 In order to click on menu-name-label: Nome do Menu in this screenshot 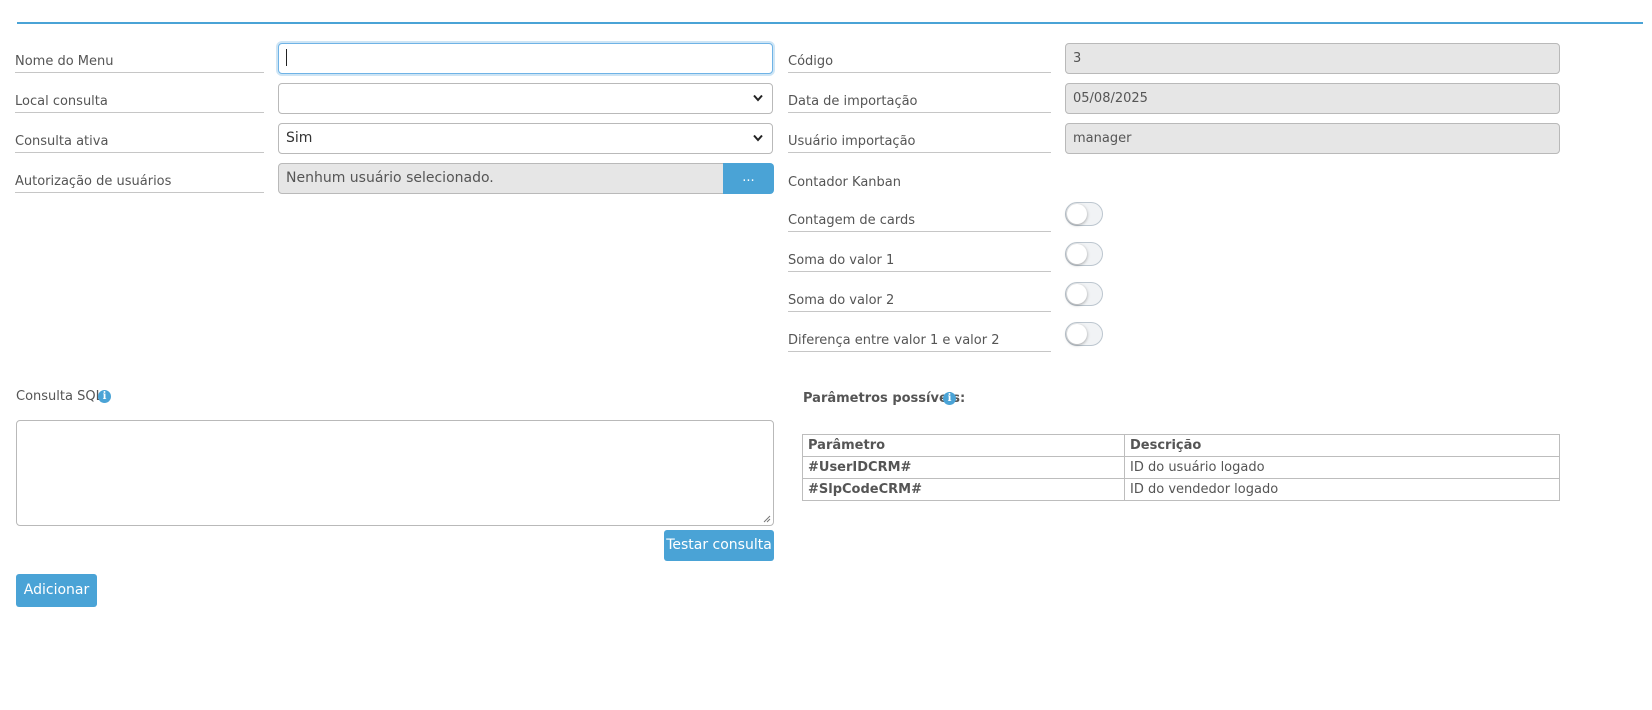, I will do `click(139, 63)`.